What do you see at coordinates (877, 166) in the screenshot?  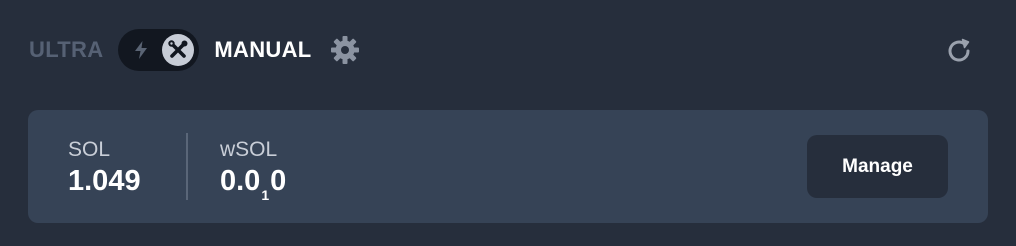 I see `manage-button: Manage` at bounding box center [877, 166].